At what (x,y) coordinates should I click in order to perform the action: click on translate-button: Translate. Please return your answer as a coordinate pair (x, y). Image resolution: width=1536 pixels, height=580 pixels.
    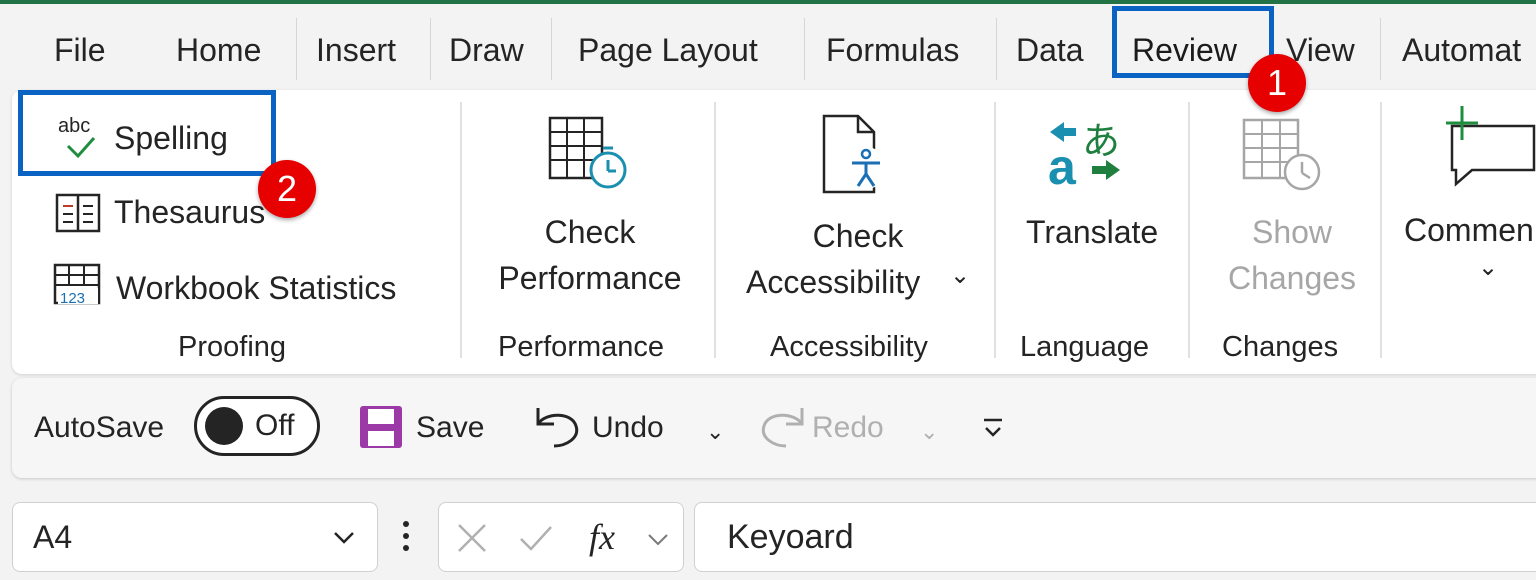
    Looking at the image, I should click on (1092, 232).